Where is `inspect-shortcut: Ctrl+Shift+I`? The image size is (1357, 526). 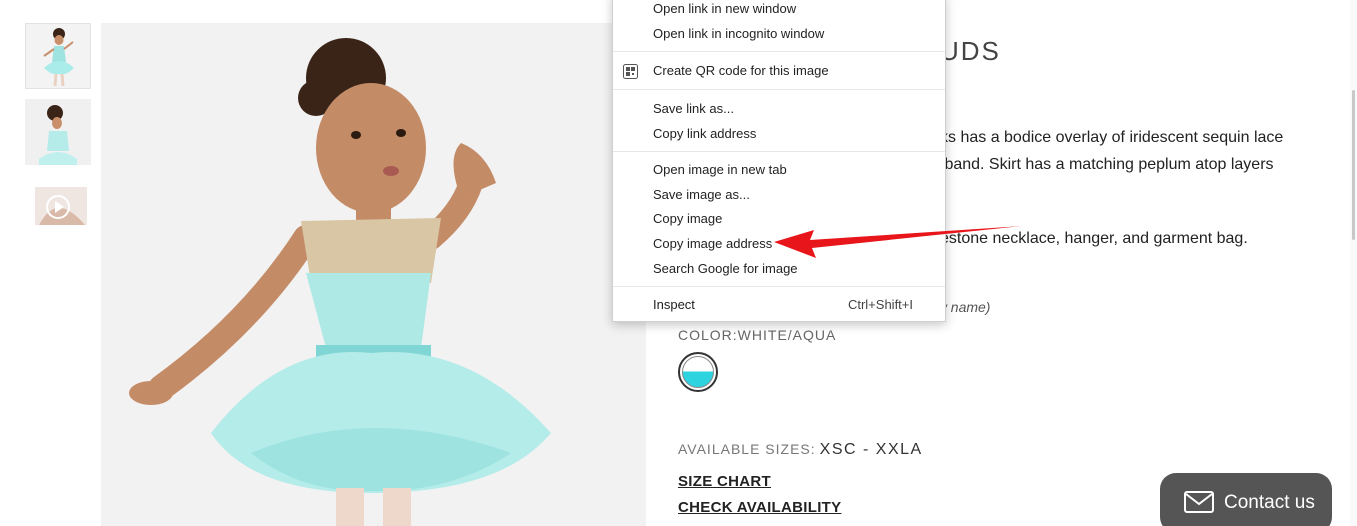
inspect-shortcut: Ctrl+Shift+I is located at coordinates (880, 304).